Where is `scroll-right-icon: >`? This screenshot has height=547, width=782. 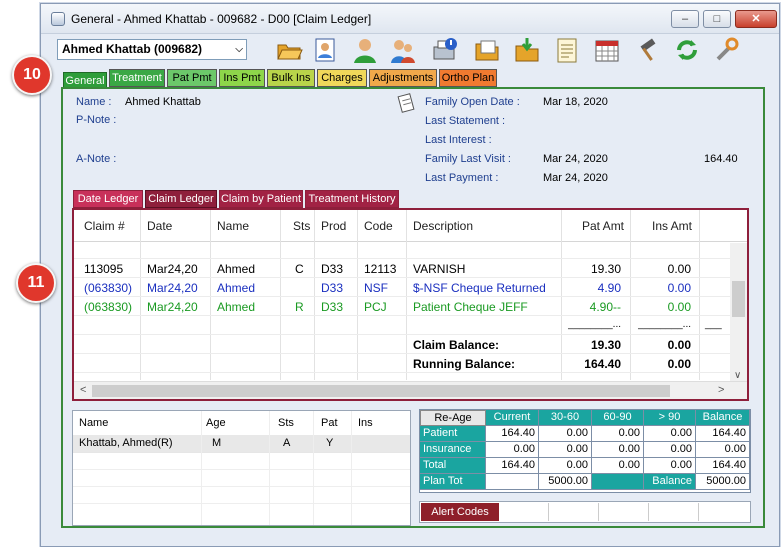
scroll-right-icon: > is located at coordinates (721, 390).